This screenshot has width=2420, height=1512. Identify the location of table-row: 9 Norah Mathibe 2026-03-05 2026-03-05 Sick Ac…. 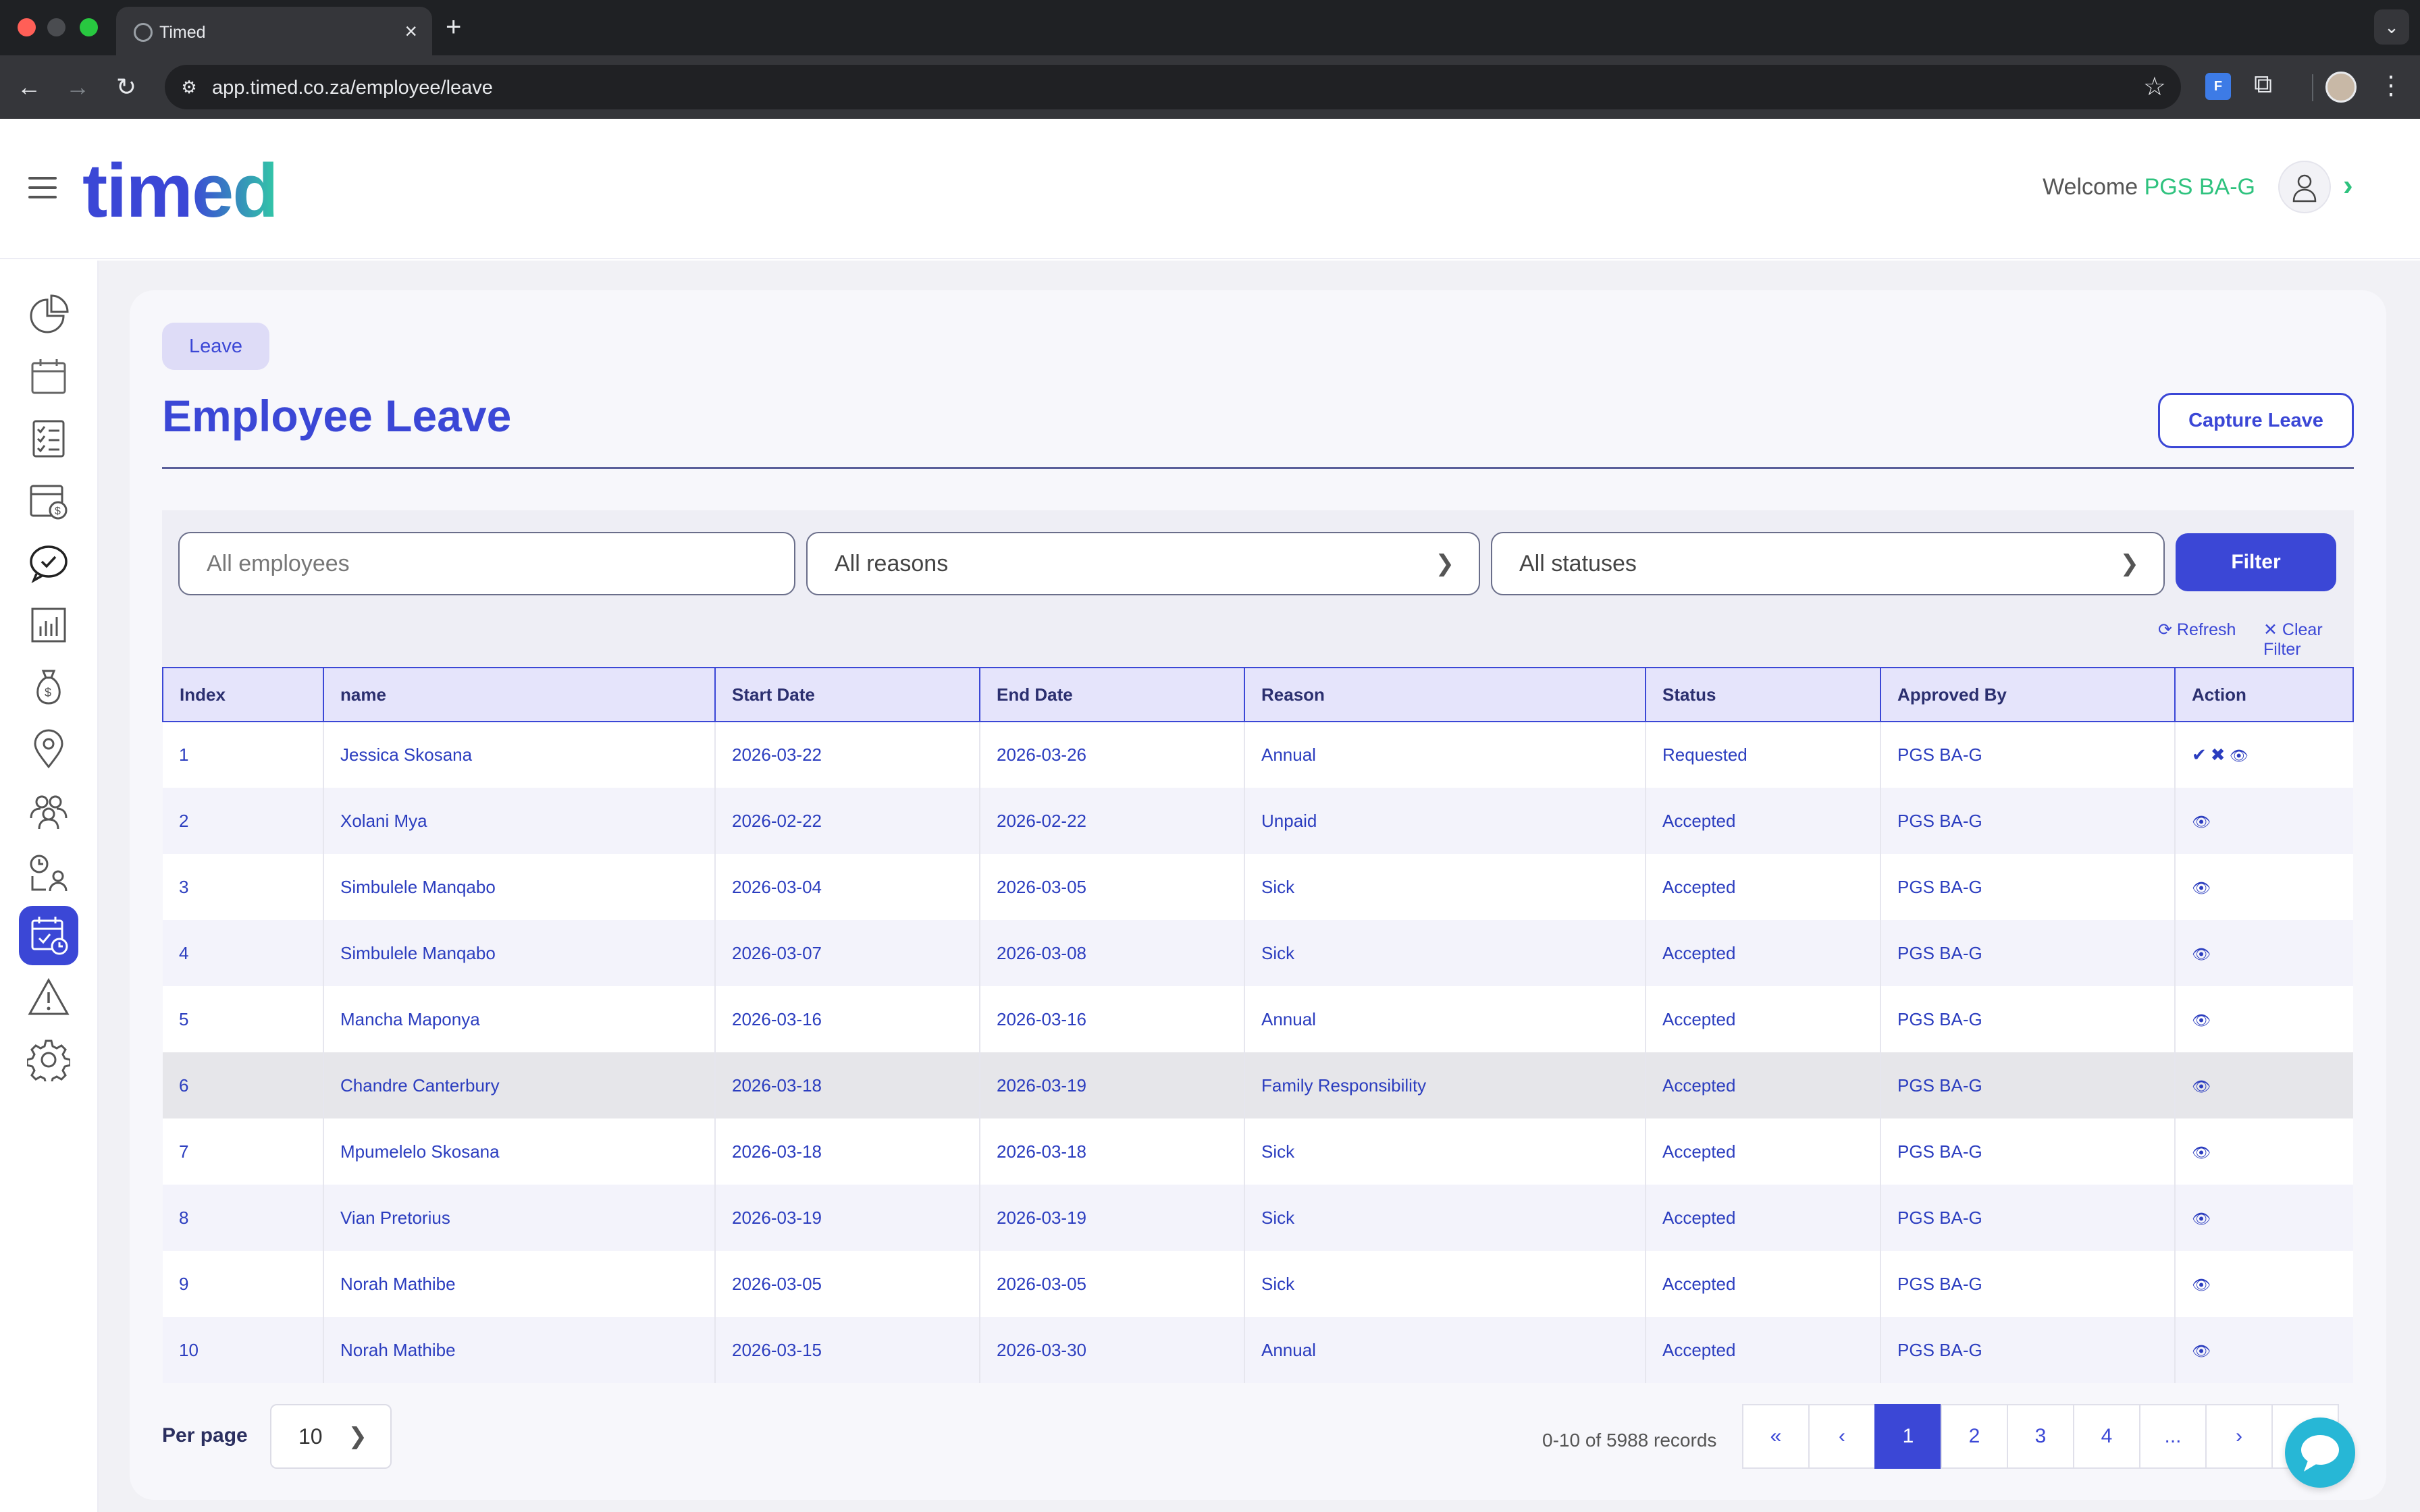
(1258, 1284).